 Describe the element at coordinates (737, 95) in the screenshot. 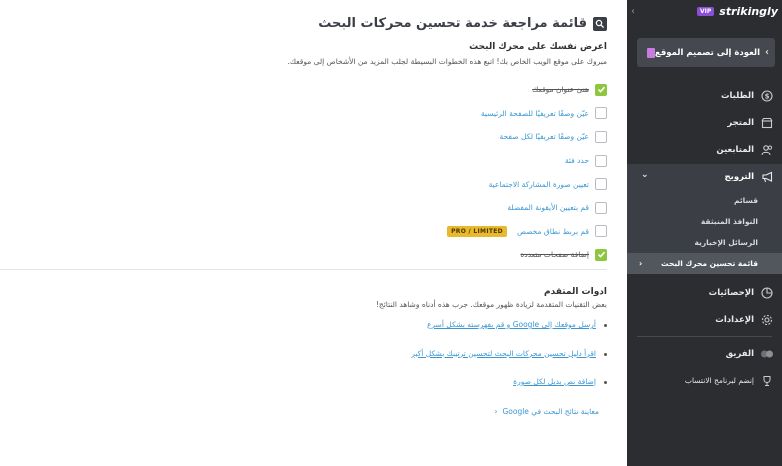

I see `sidebar-item-label: الطلبات` at that location.